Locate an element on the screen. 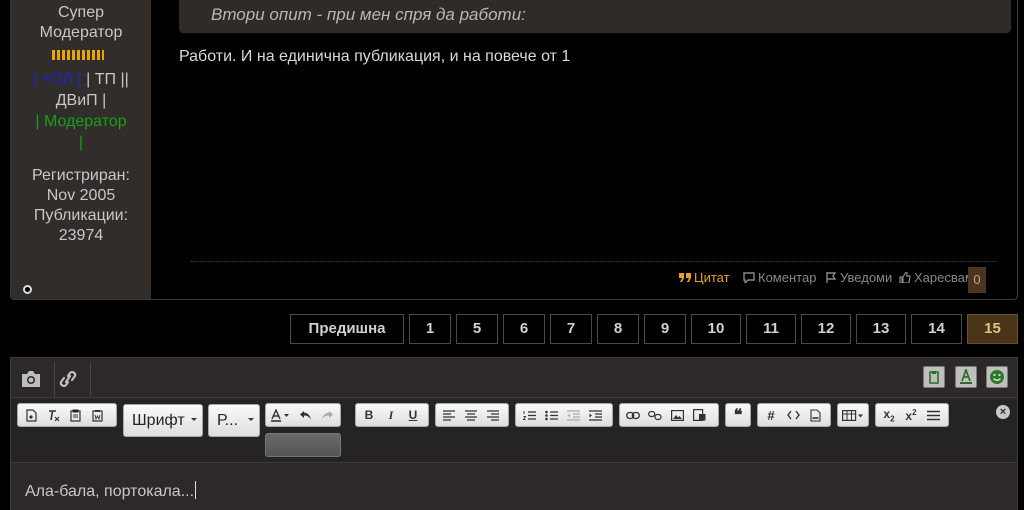  paste-word-button is located at coordinates (97, 415).